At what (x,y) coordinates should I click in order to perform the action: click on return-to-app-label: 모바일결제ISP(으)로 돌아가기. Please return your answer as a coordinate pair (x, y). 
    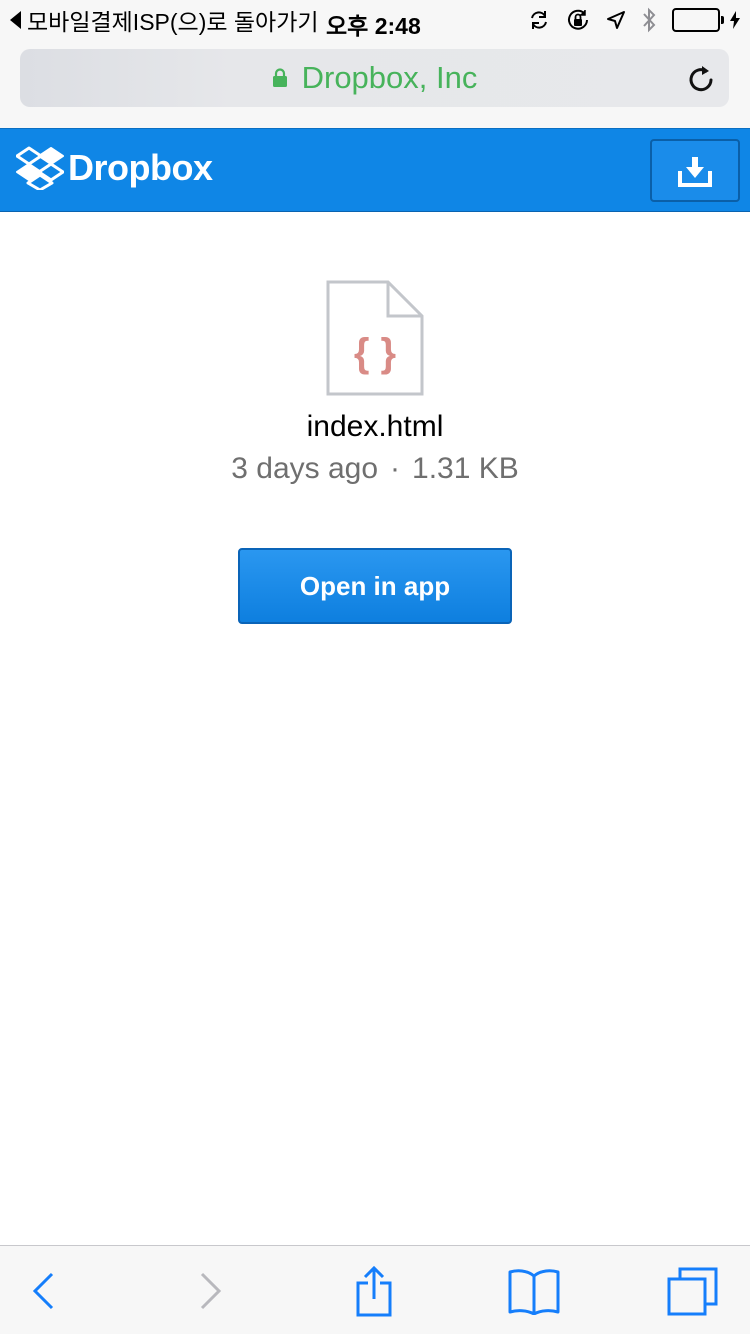
    Looking at the image, I should click on (173, 22).